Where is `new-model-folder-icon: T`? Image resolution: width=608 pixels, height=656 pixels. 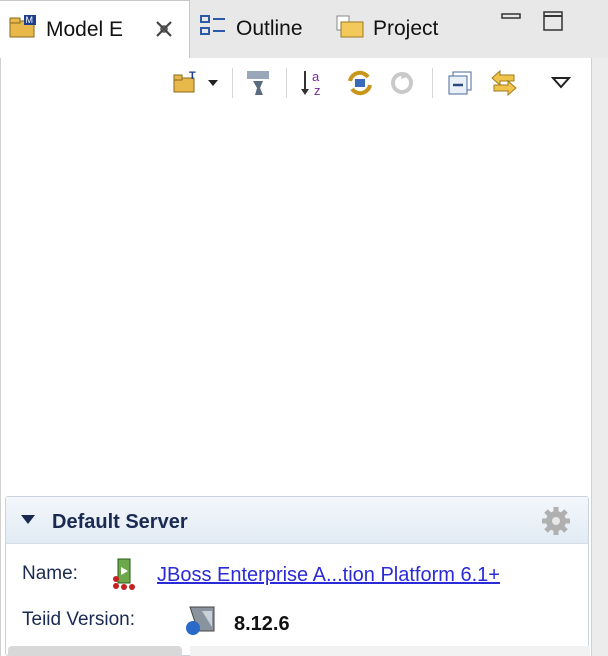
new-model-folder-icon: T is located at coordinates (186, 83).